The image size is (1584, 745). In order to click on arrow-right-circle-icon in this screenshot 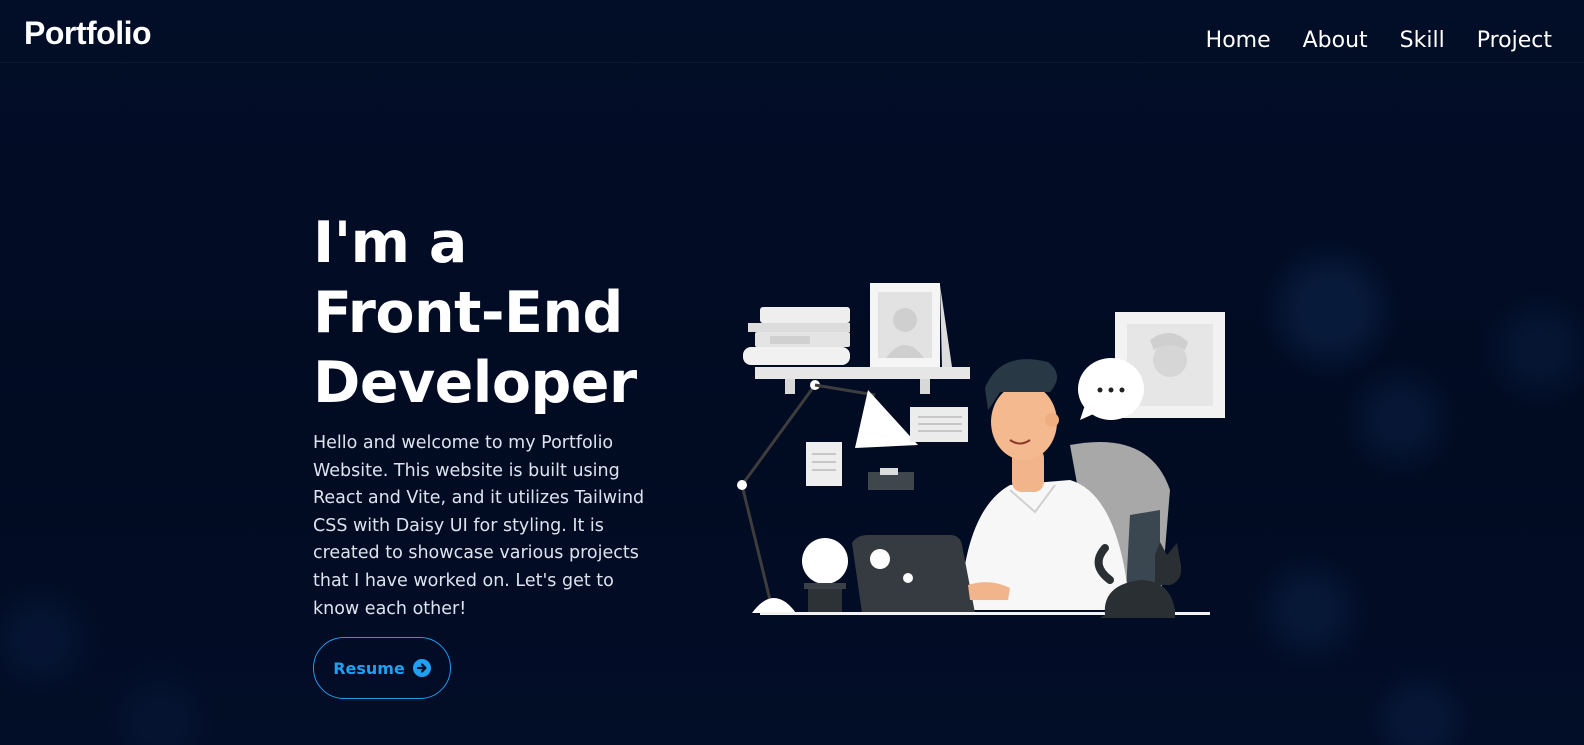, I will do `click(421, 668)`.